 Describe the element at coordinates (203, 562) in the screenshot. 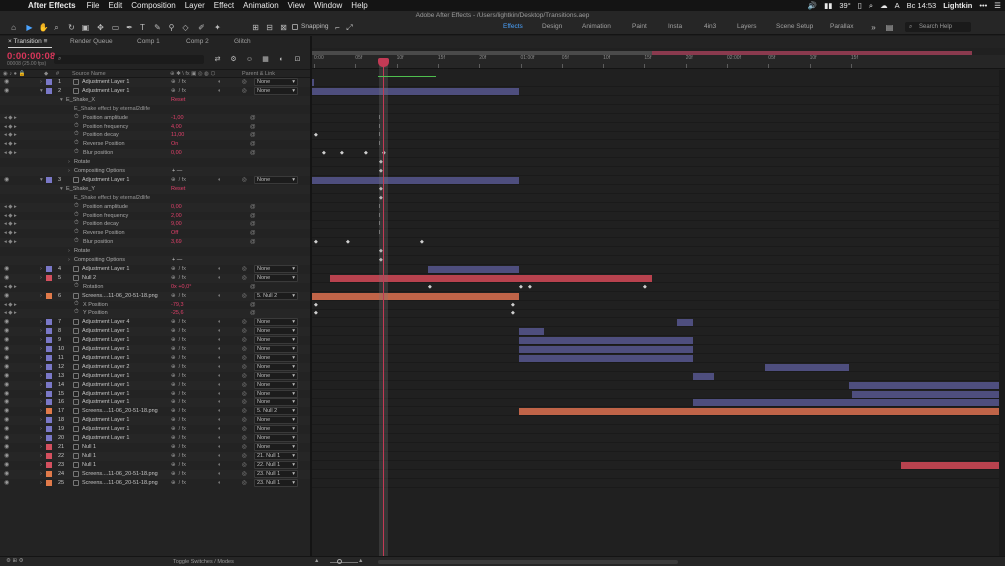

I see `toggle-switches-modes: Toggle Switches / Modes` at that location.